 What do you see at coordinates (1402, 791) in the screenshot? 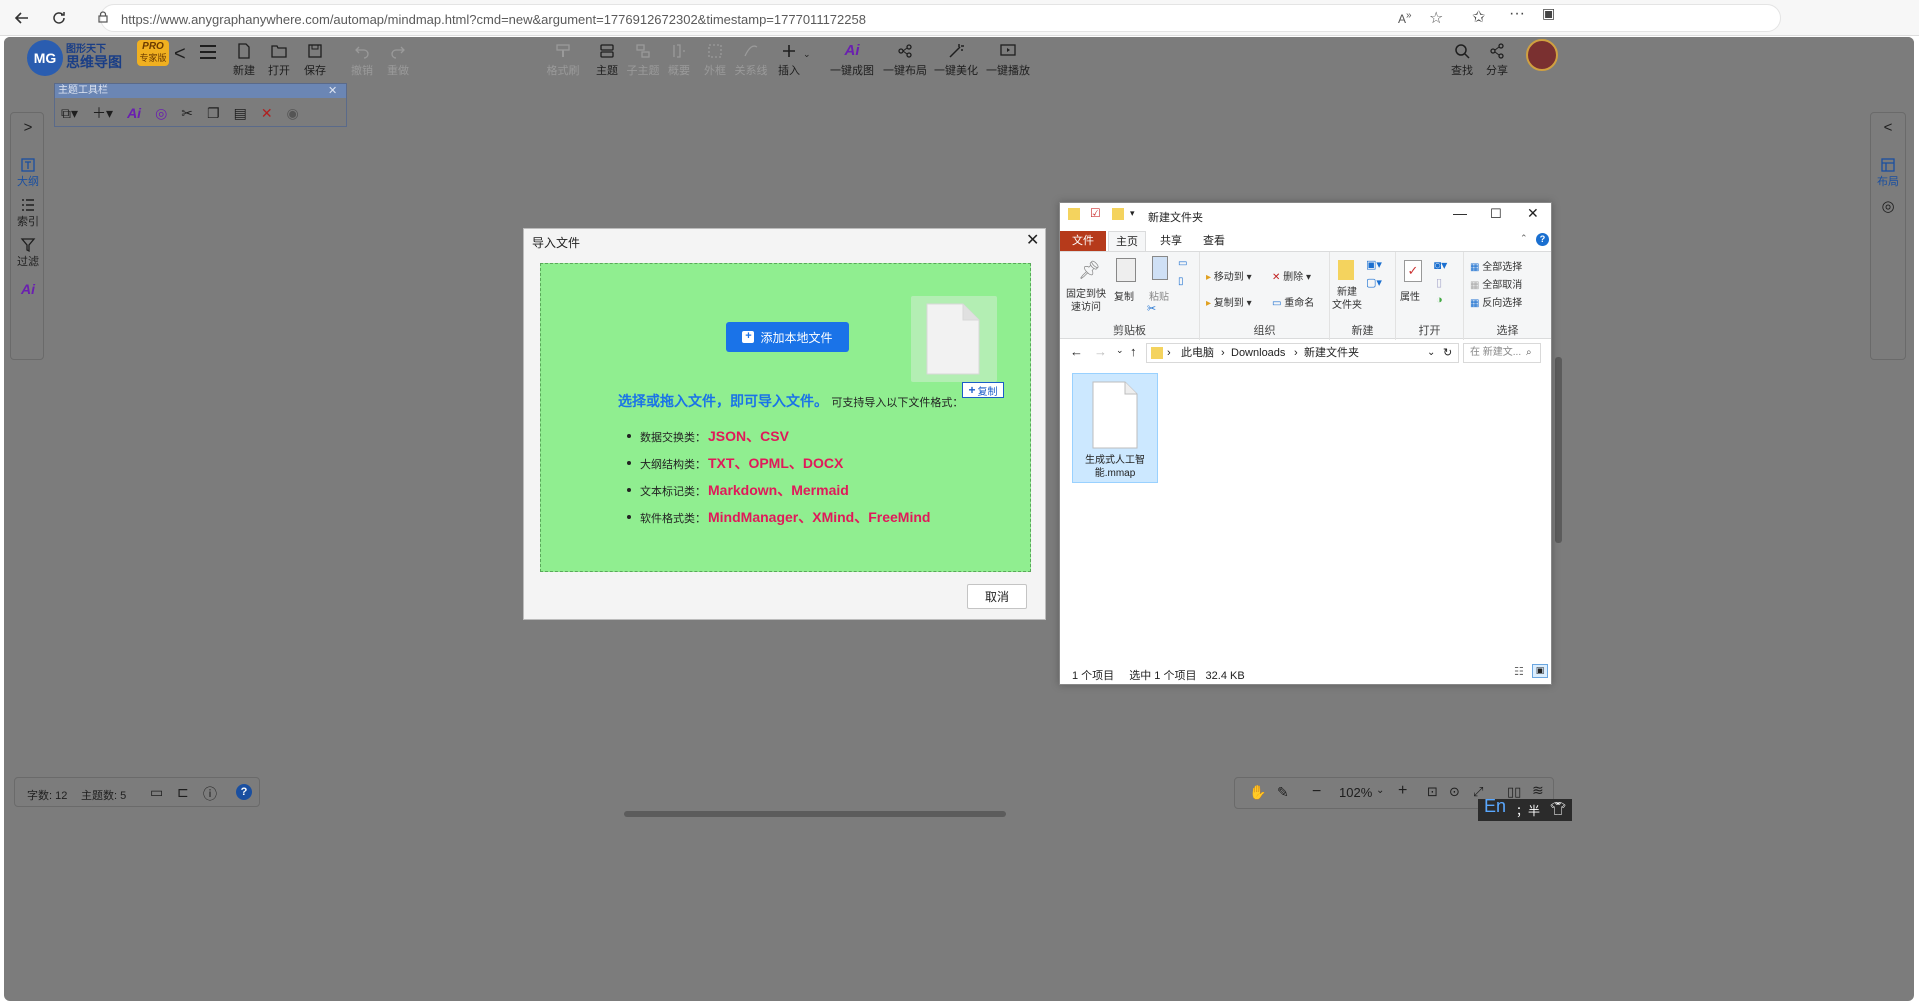
I see `zoom-in-icon: +` at bounding box center [1402, 791].